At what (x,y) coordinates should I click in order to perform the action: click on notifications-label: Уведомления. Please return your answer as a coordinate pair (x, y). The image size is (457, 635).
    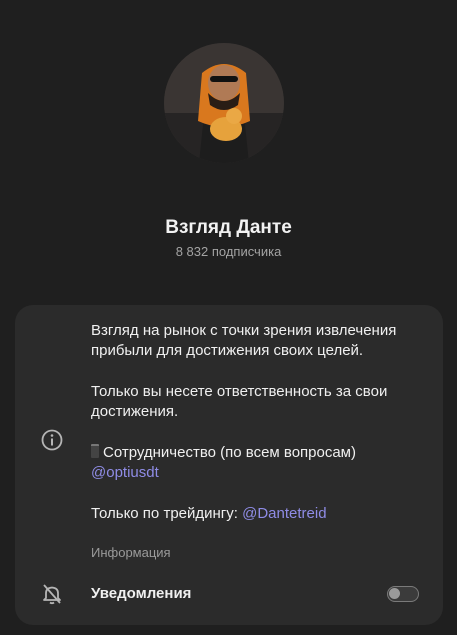
    Looking at the image, I should click on (141, 593).